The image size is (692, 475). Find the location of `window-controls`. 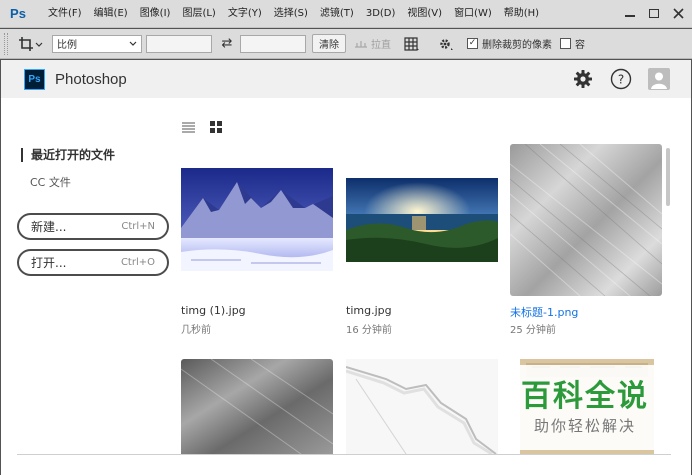

window-controls is located at coordinates (654, 13).